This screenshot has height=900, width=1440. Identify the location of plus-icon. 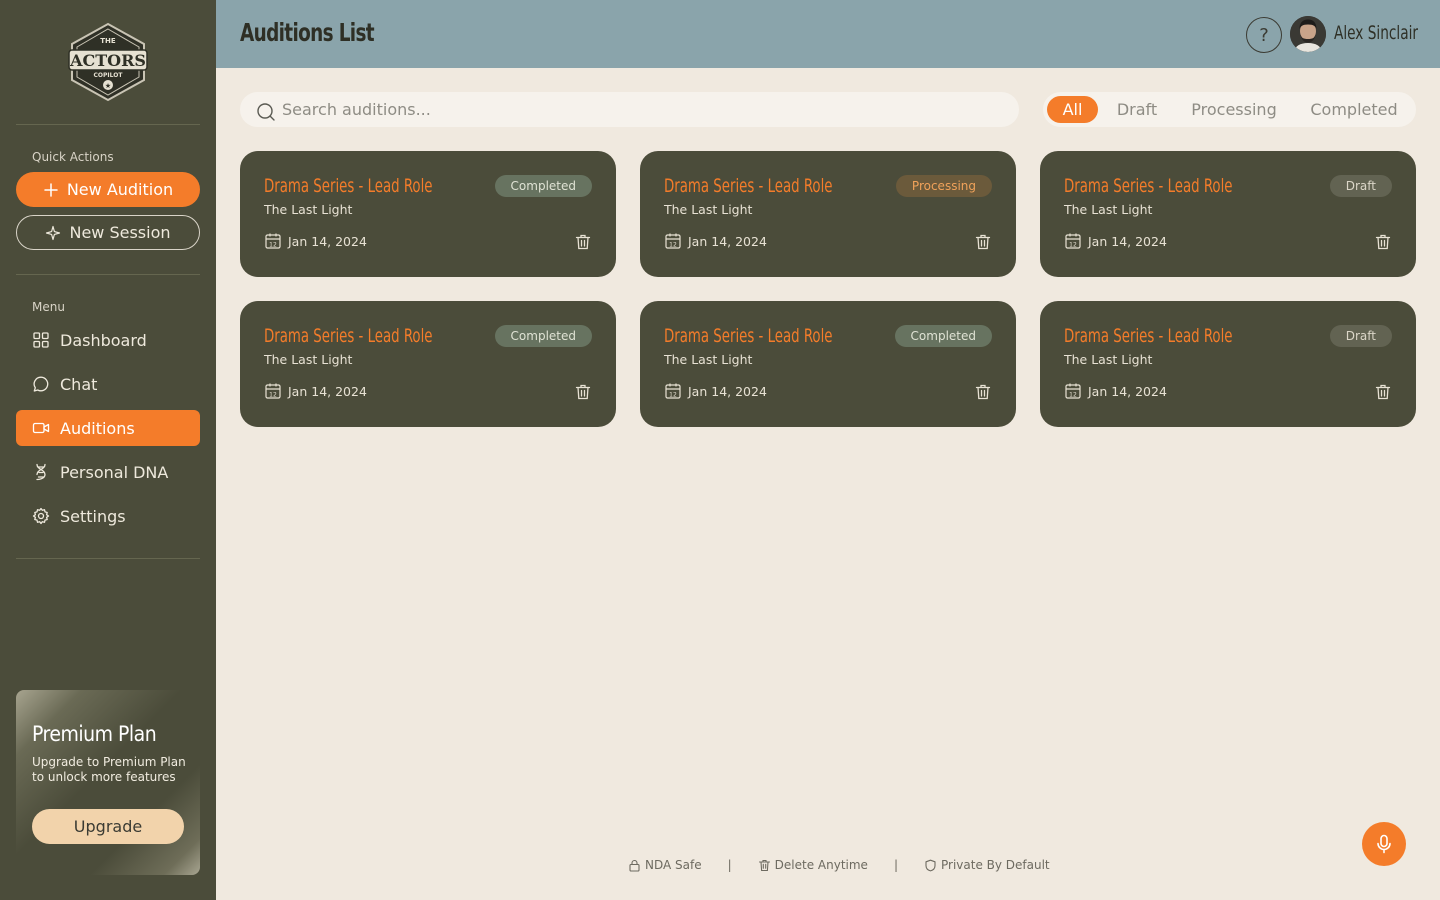
(51, 189).